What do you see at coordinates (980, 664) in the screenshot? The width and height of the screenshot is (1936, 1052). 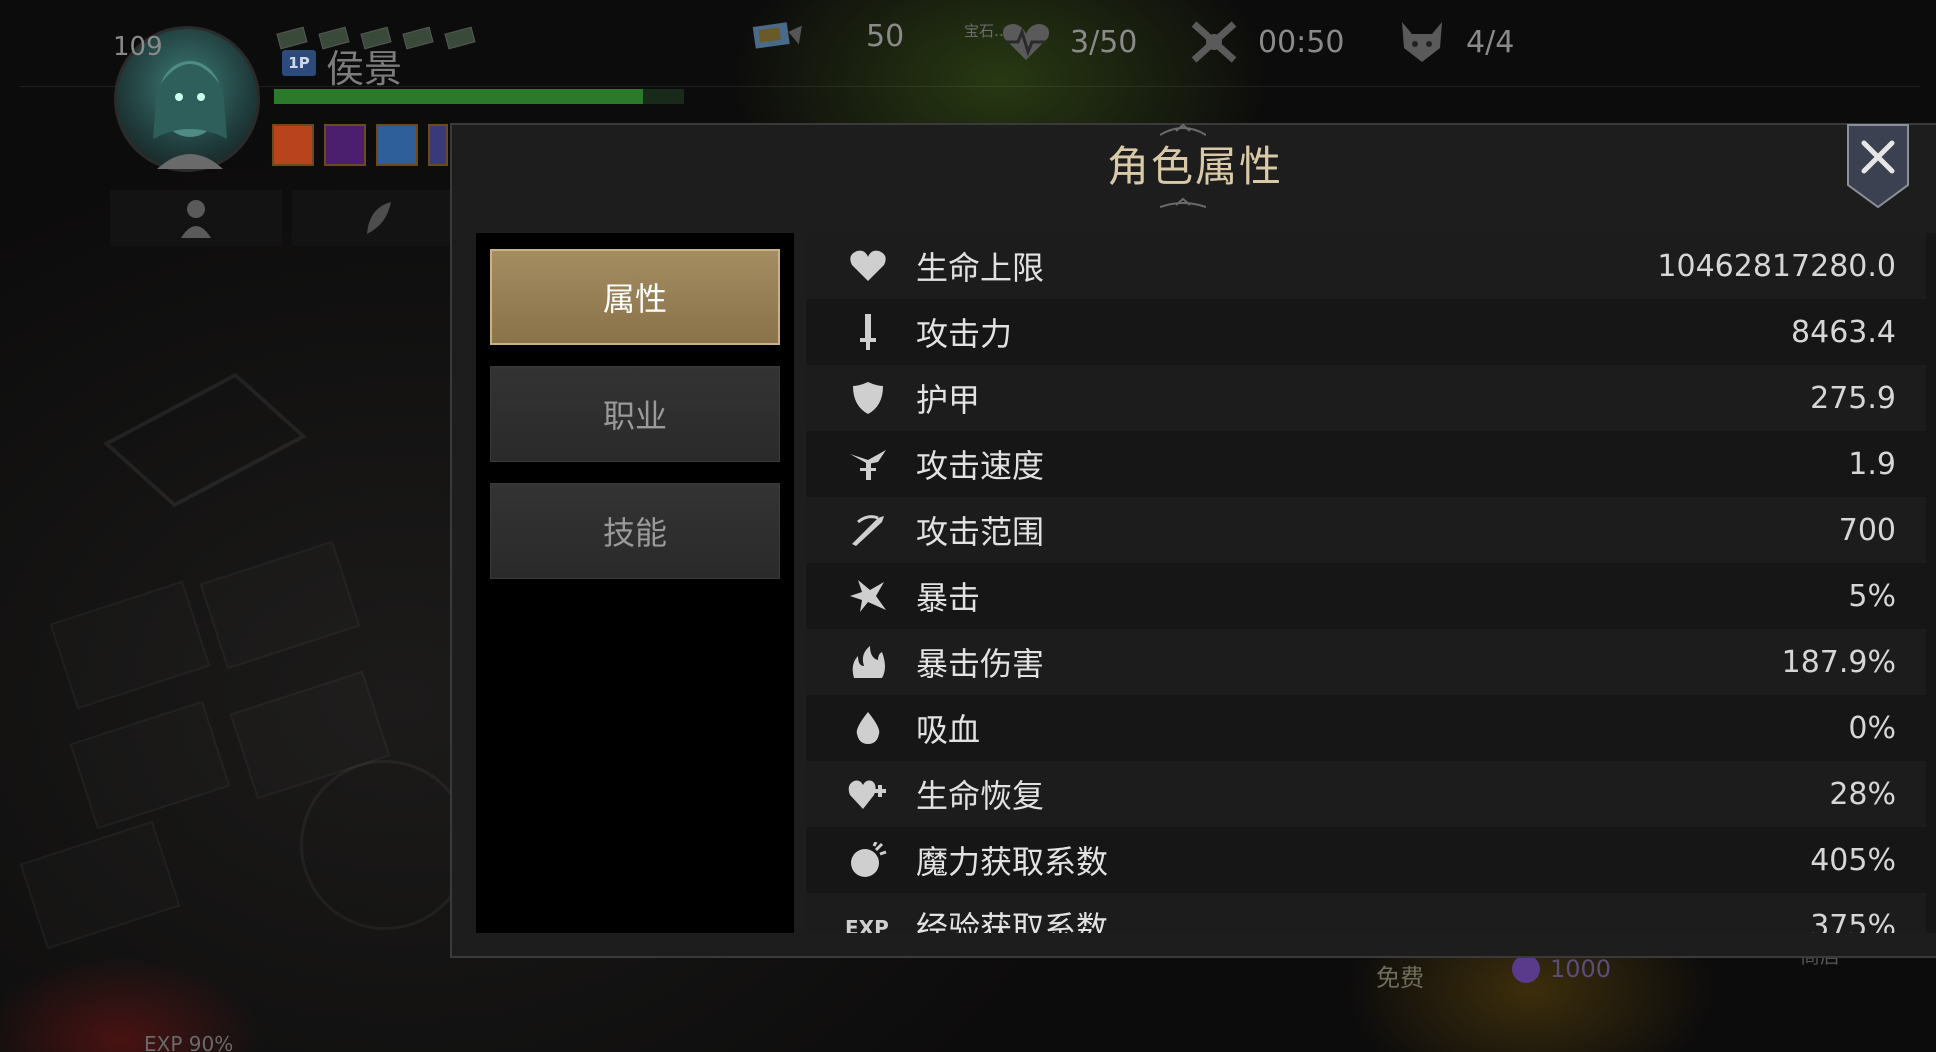 I see `attribute-label: 暴击伤害` at bounding box center [980, 664].